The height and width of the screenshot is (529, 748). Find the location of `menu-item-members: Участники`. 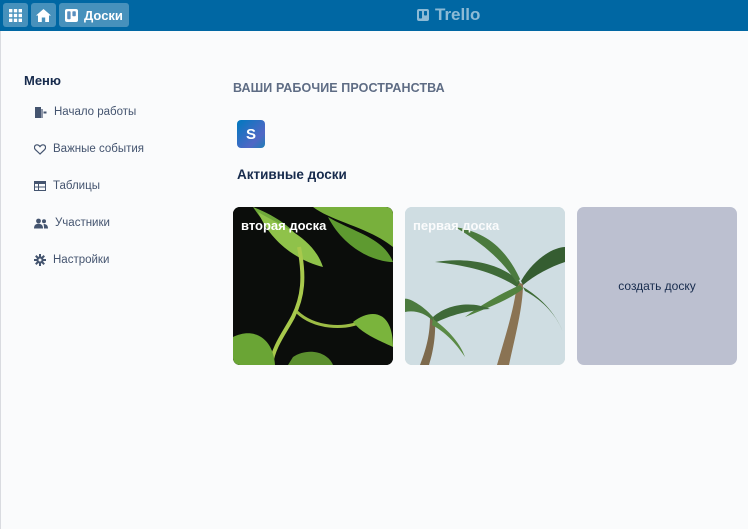

menu-item-members: Участники is located at coordinates (72, 223).